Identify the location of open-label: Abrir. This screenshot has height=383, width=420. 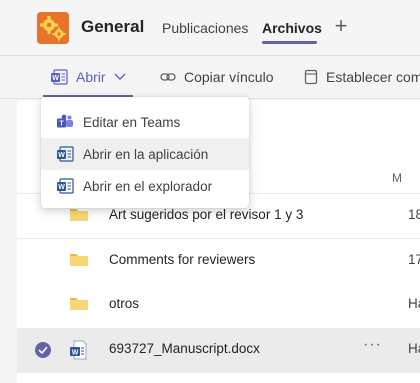
(91, 77).